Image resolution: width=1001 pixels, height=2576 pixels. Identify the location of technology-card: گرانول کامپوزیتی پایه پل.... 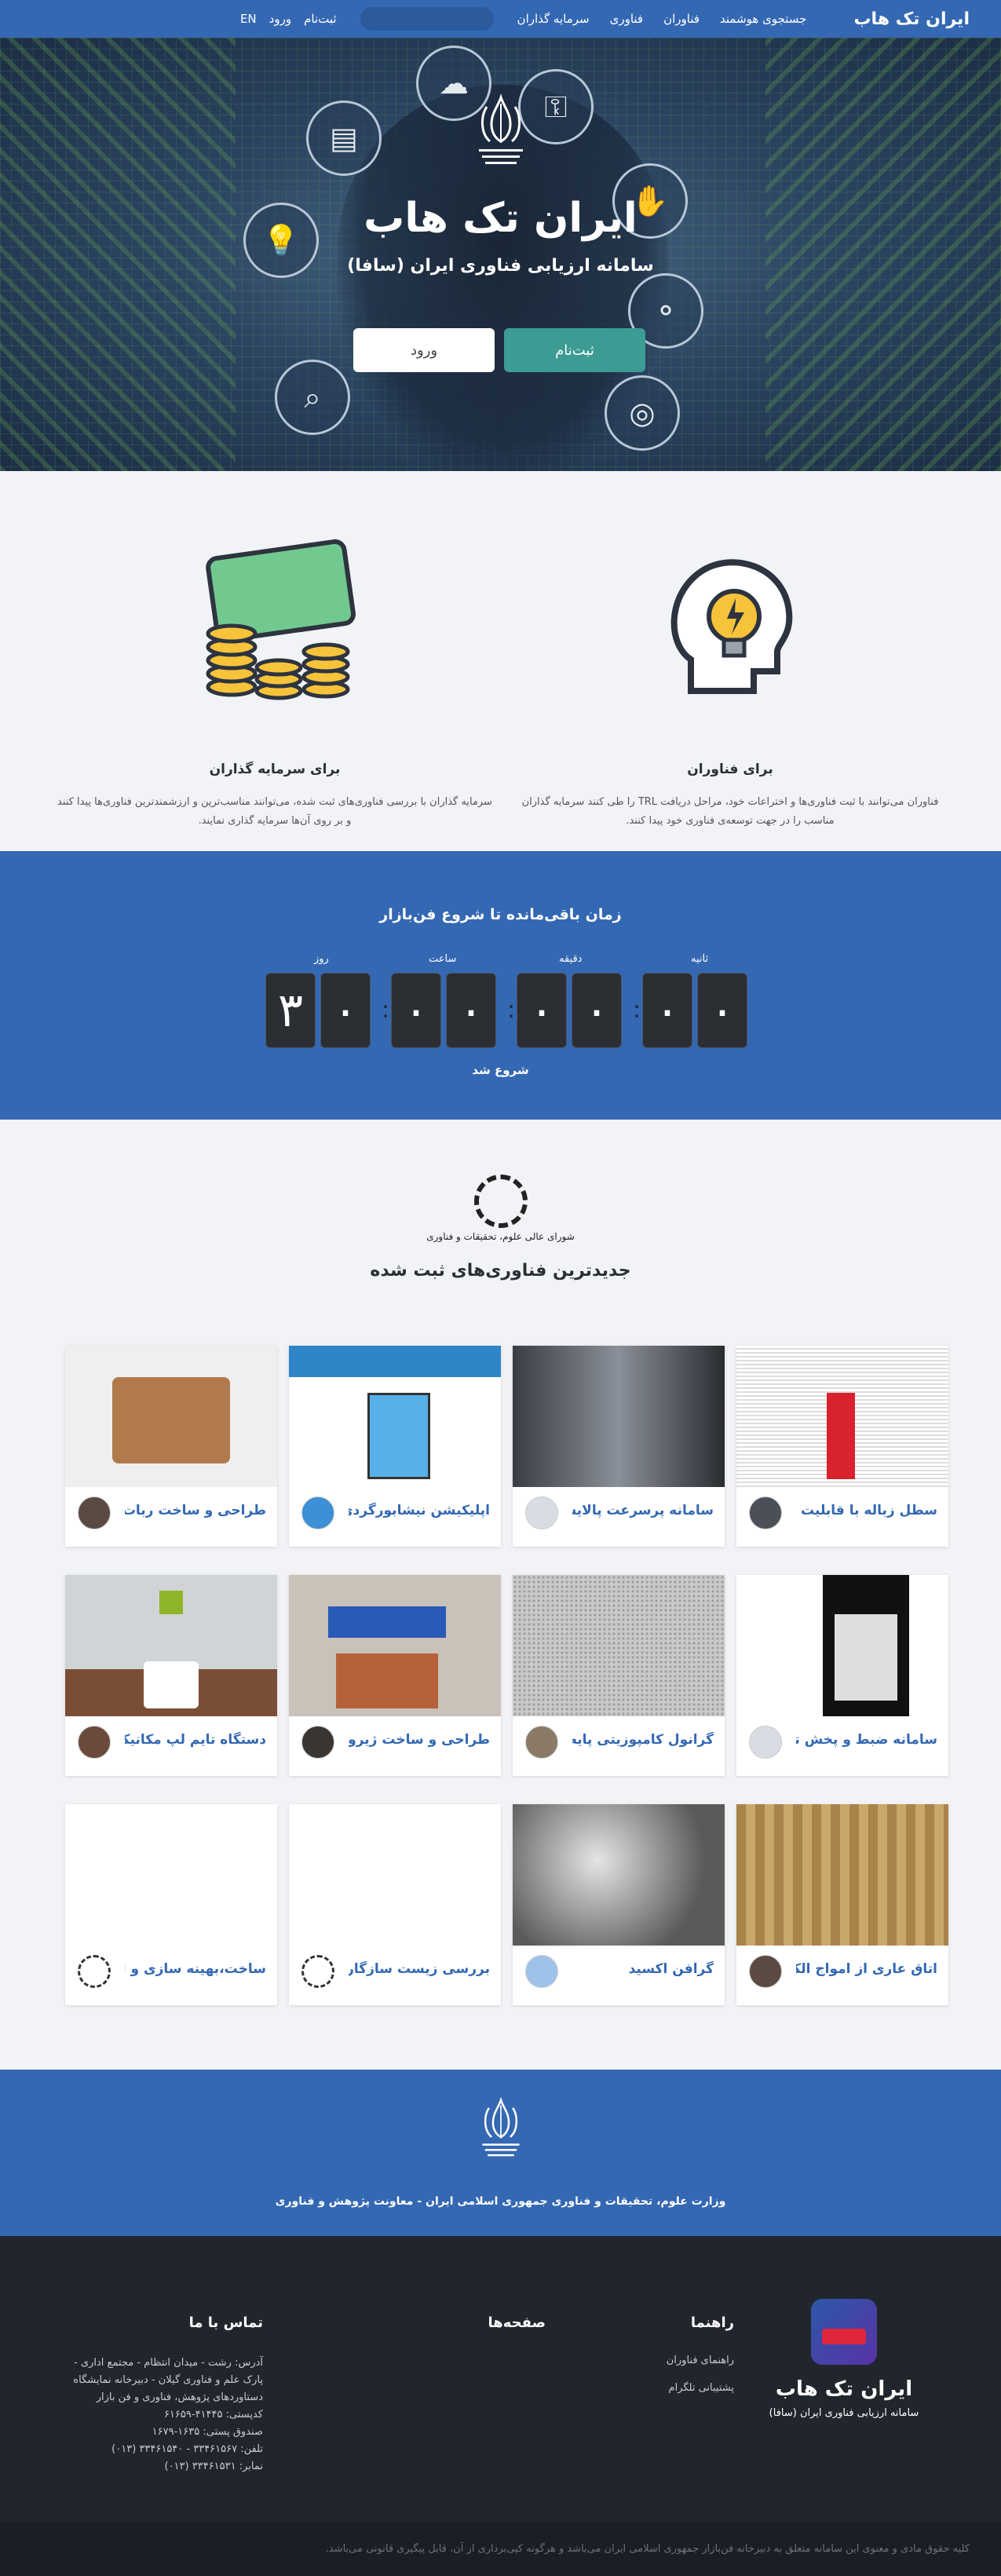
(619, 1675).